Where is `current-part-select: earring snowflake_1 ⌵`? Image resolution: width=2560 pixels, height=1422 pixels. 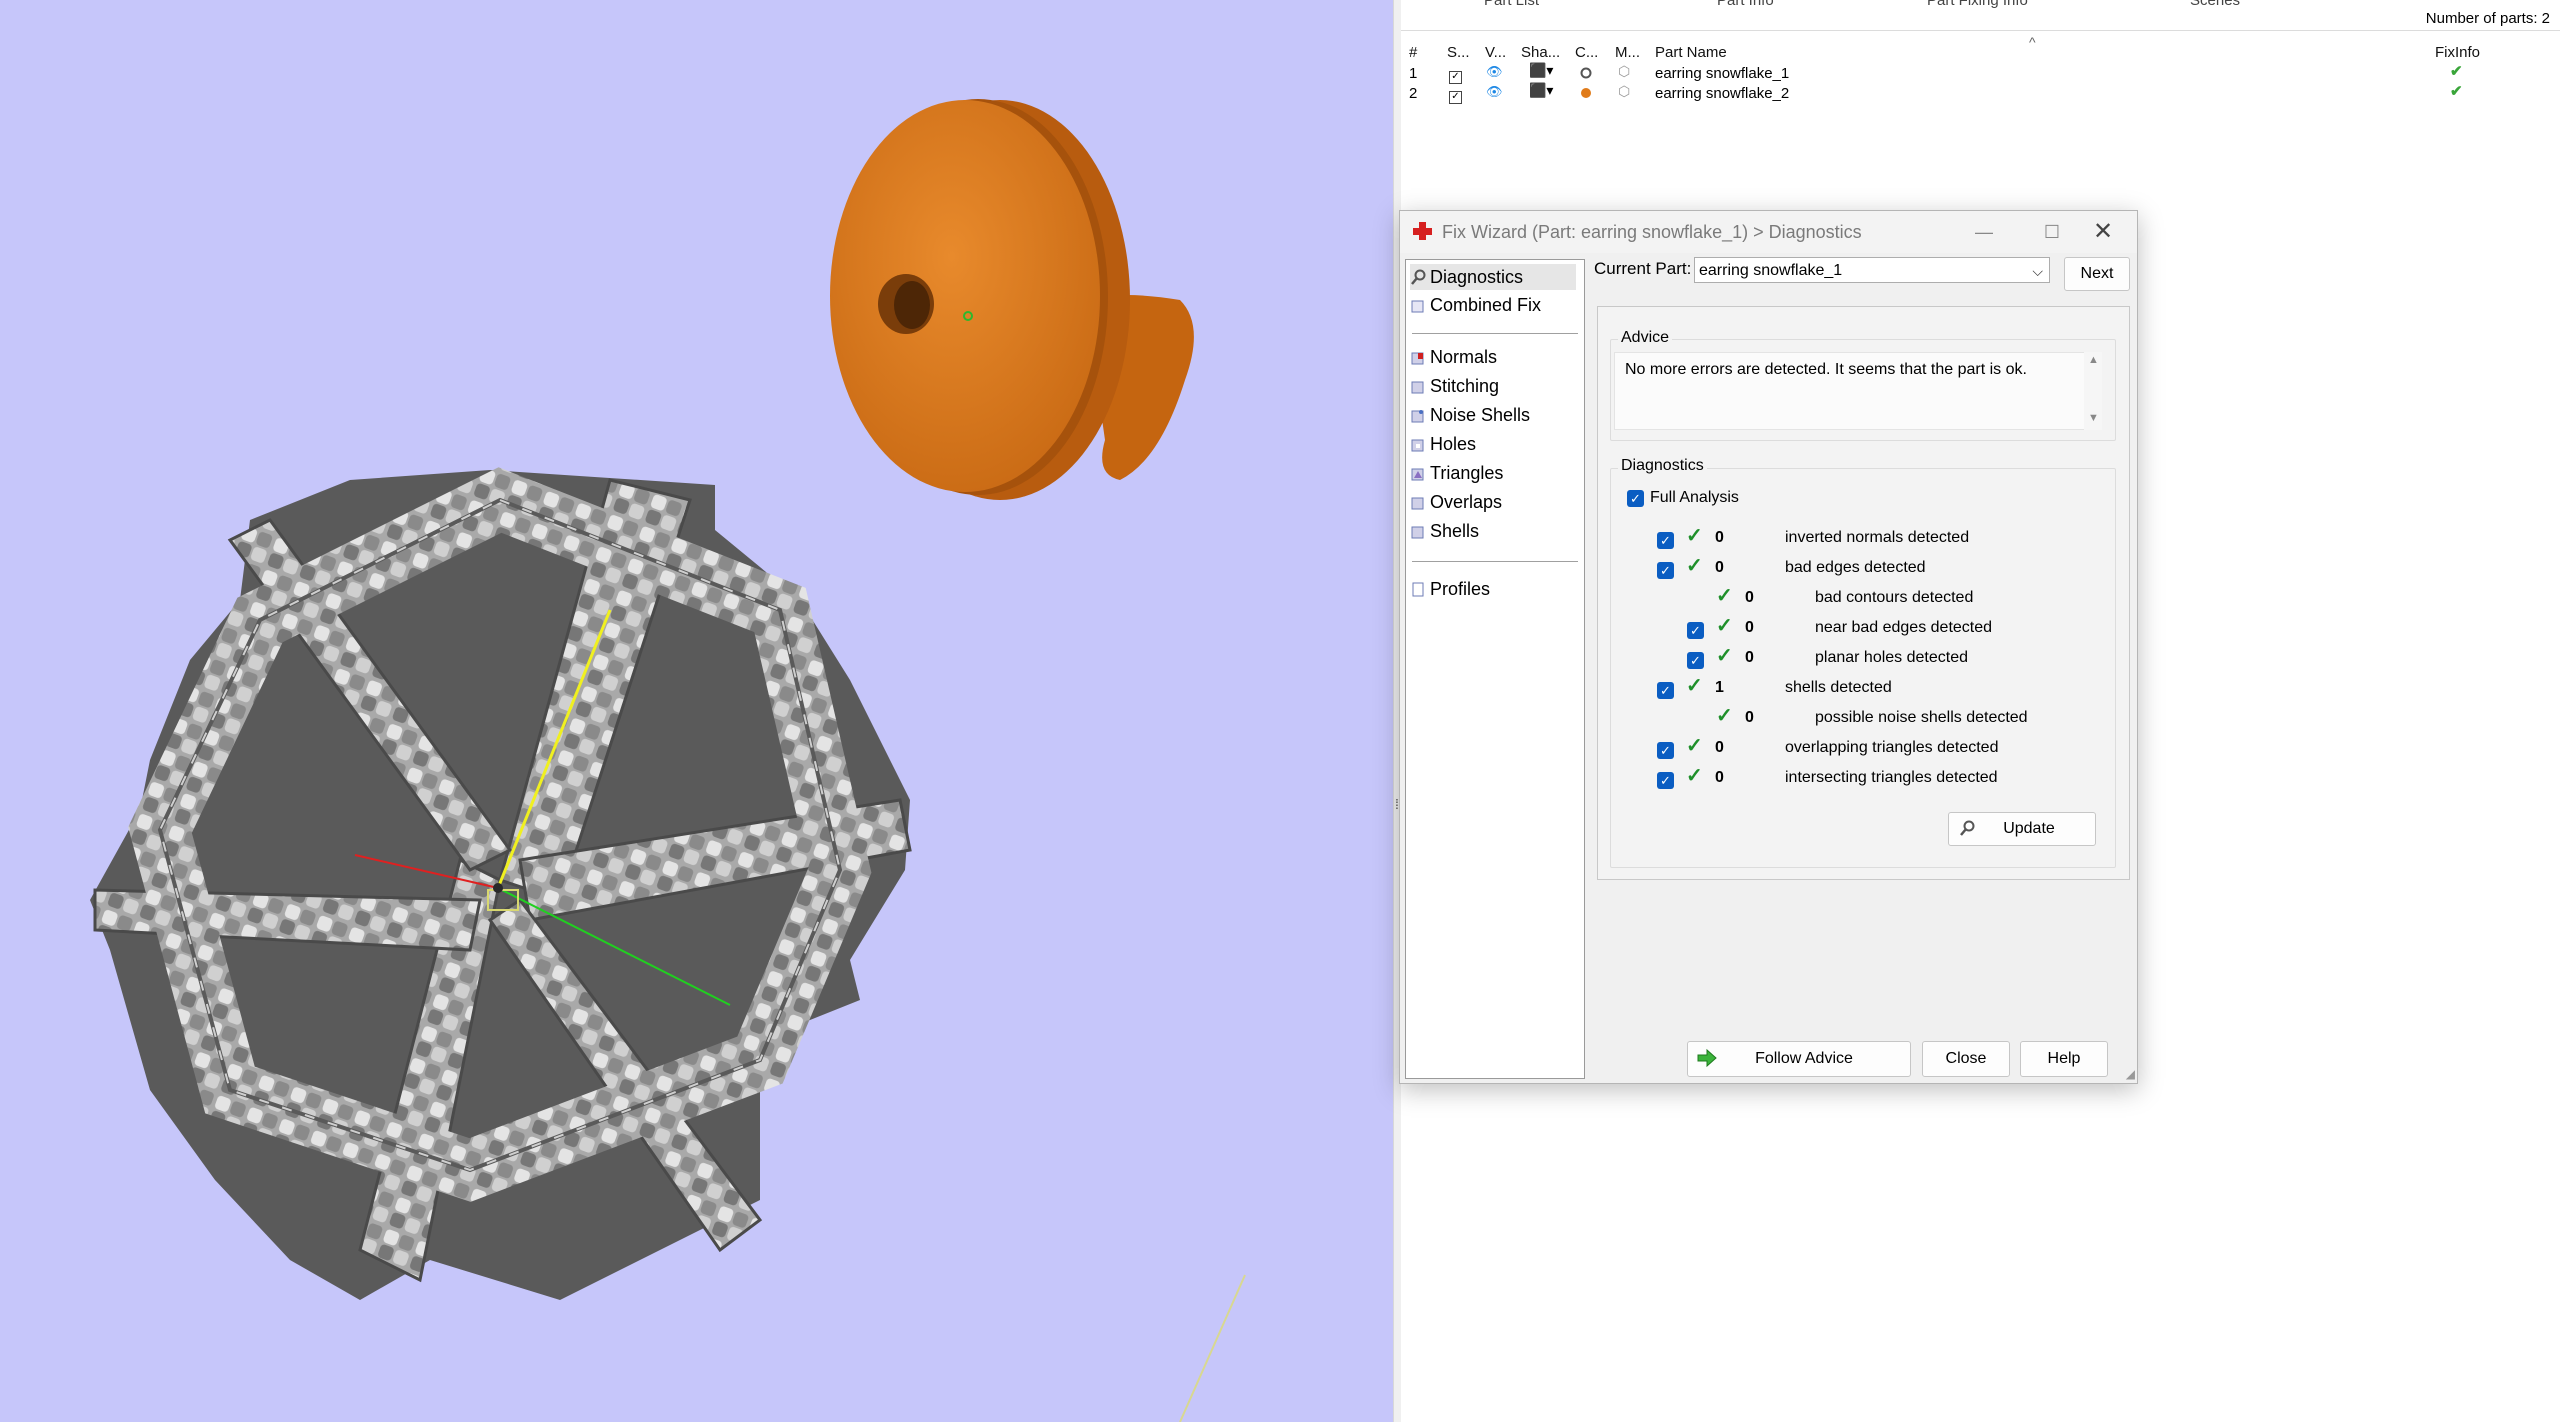
current-part-select: earring snowflake_1 ⌵ is located at coordinates (1872, 270).